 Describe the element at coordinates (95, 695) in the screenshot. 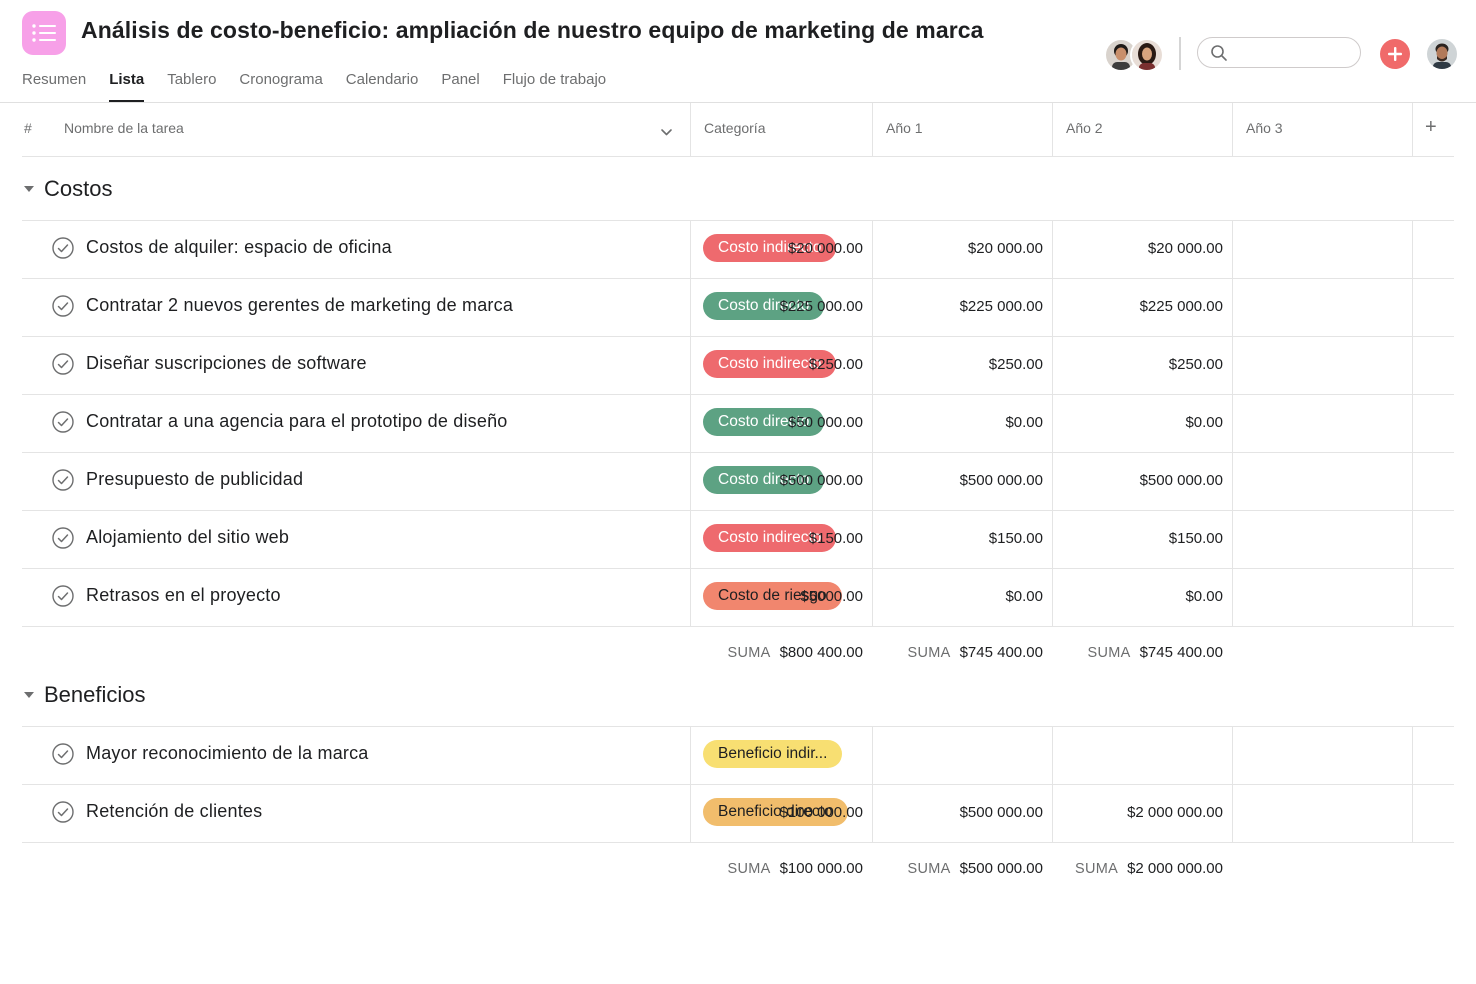

I see `section-title: Beneficios` at that location.